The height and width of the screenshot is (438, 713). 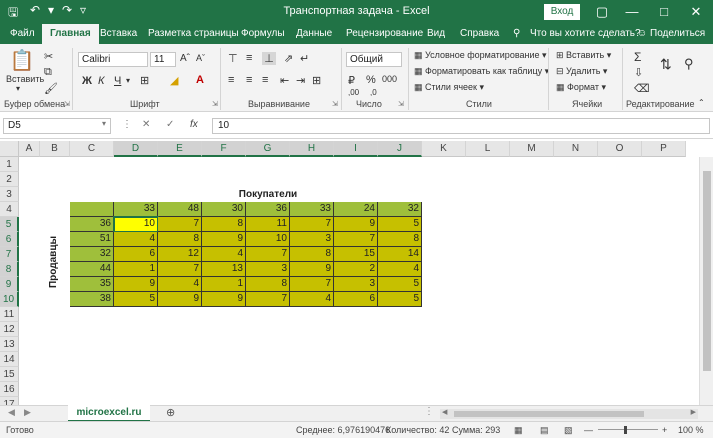 What do you see at coordinates (92, 224) in the screenshot?
I see `supply-cell: 36` at bounding box center [92, 224].